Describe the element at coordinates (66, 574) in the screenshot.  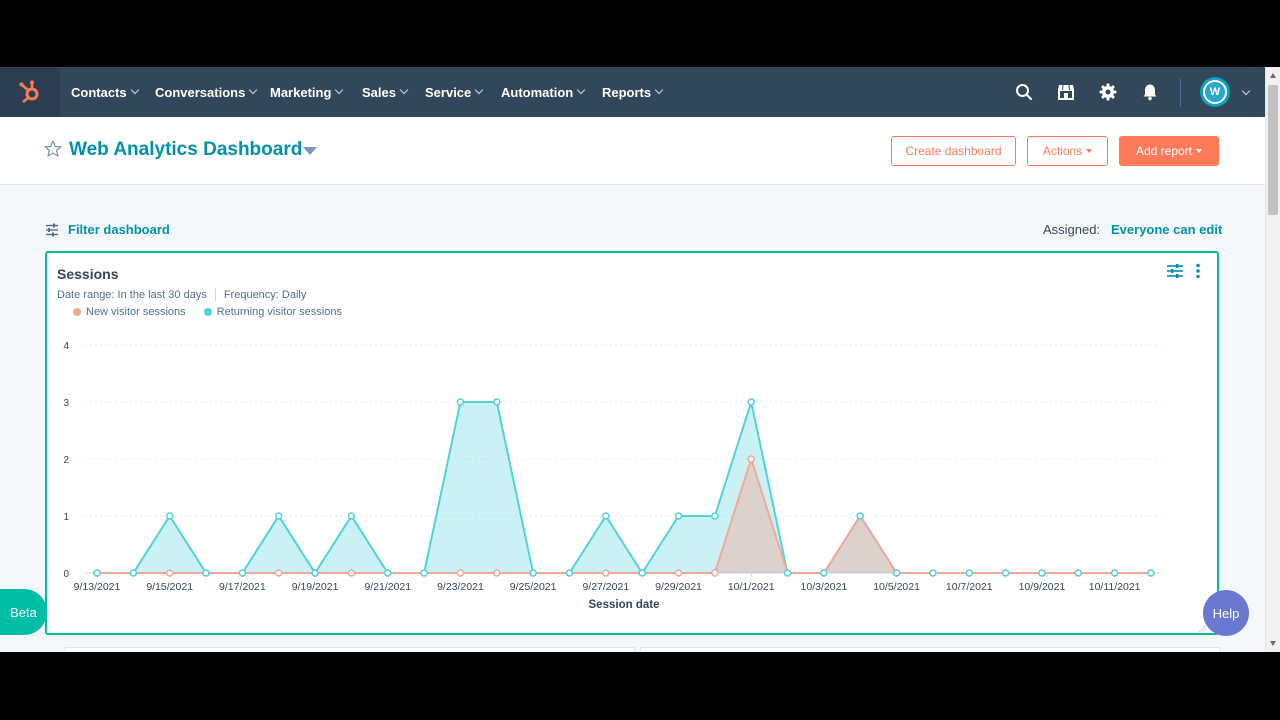
I see `y-tick-label: 0` at that location.